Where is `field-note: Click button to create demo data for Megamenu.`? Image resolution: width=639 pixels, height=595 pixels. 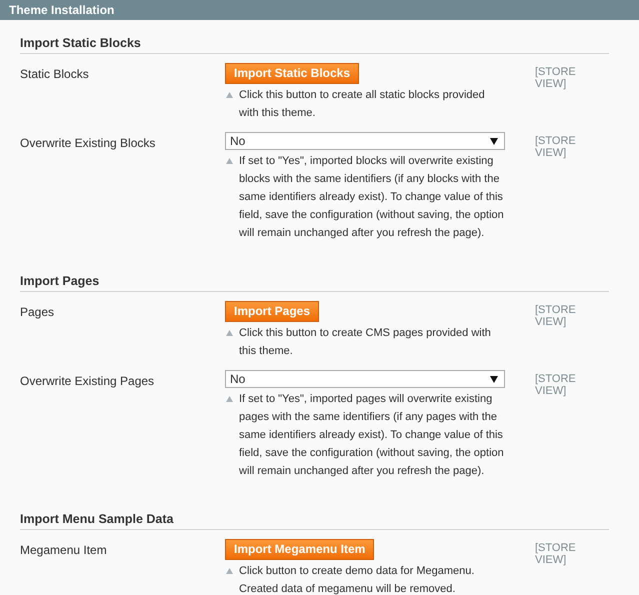 field-note: Click button to create demo data for Megamenu. is located at coordinates (356, 571).